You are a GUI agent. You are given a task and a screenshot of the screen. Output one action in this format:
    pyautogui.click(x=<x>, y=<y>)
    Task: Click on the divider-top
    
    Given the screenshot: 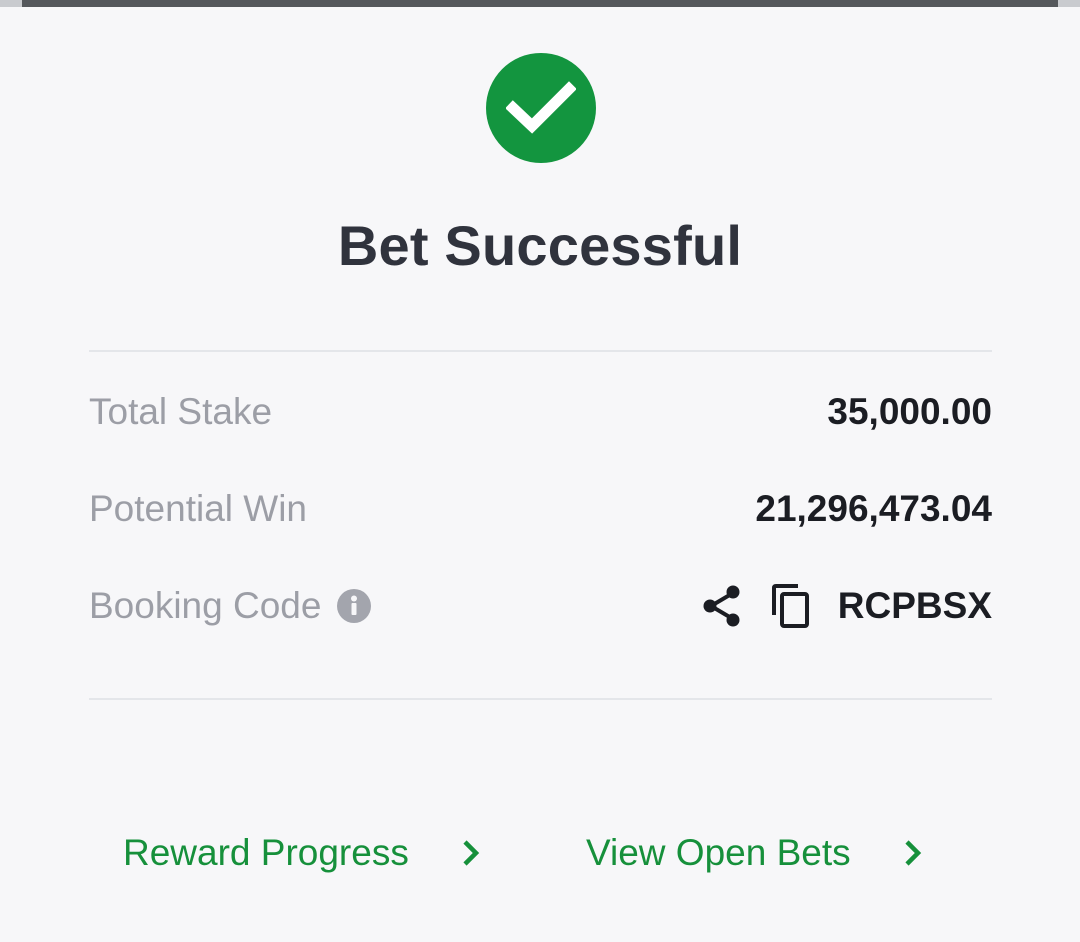 What is the action you would take?
    pyautogui.click(x=540, y=351)
    